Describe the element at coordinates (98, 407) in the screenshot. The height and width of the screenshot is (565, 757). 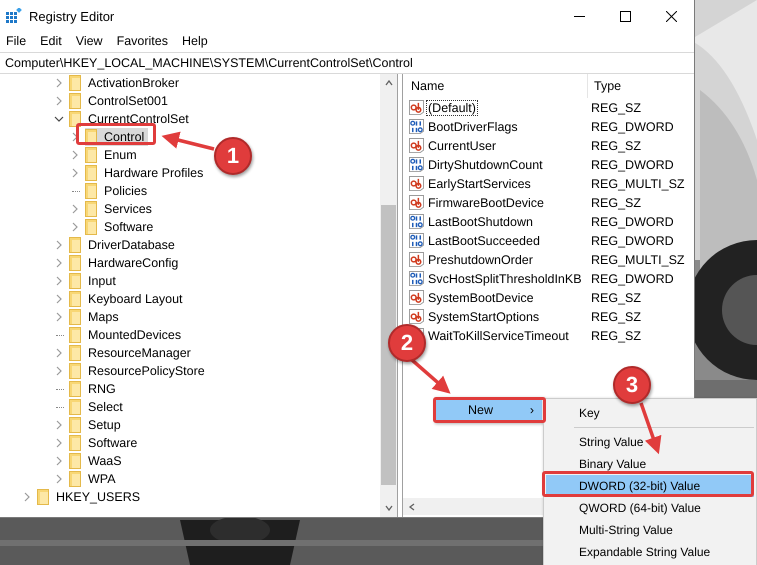
I see `tree-item: Select` at that location.